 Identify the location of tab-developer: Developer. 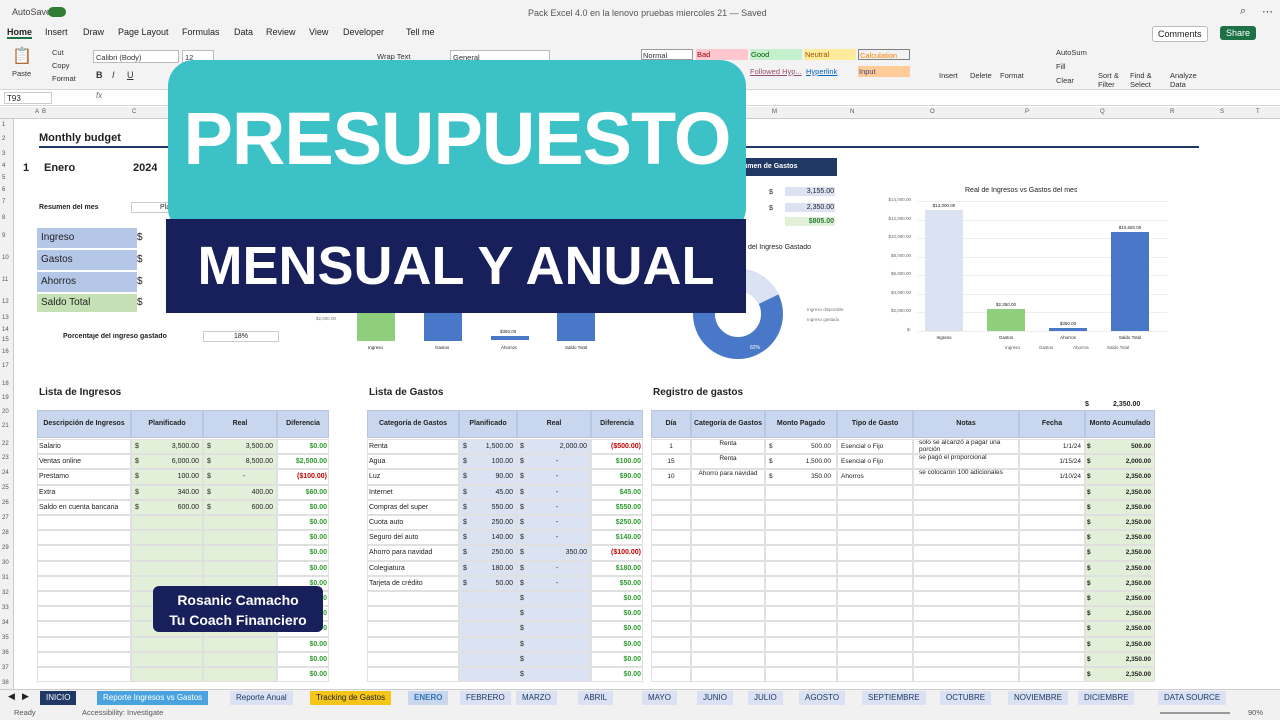
(363, 32).